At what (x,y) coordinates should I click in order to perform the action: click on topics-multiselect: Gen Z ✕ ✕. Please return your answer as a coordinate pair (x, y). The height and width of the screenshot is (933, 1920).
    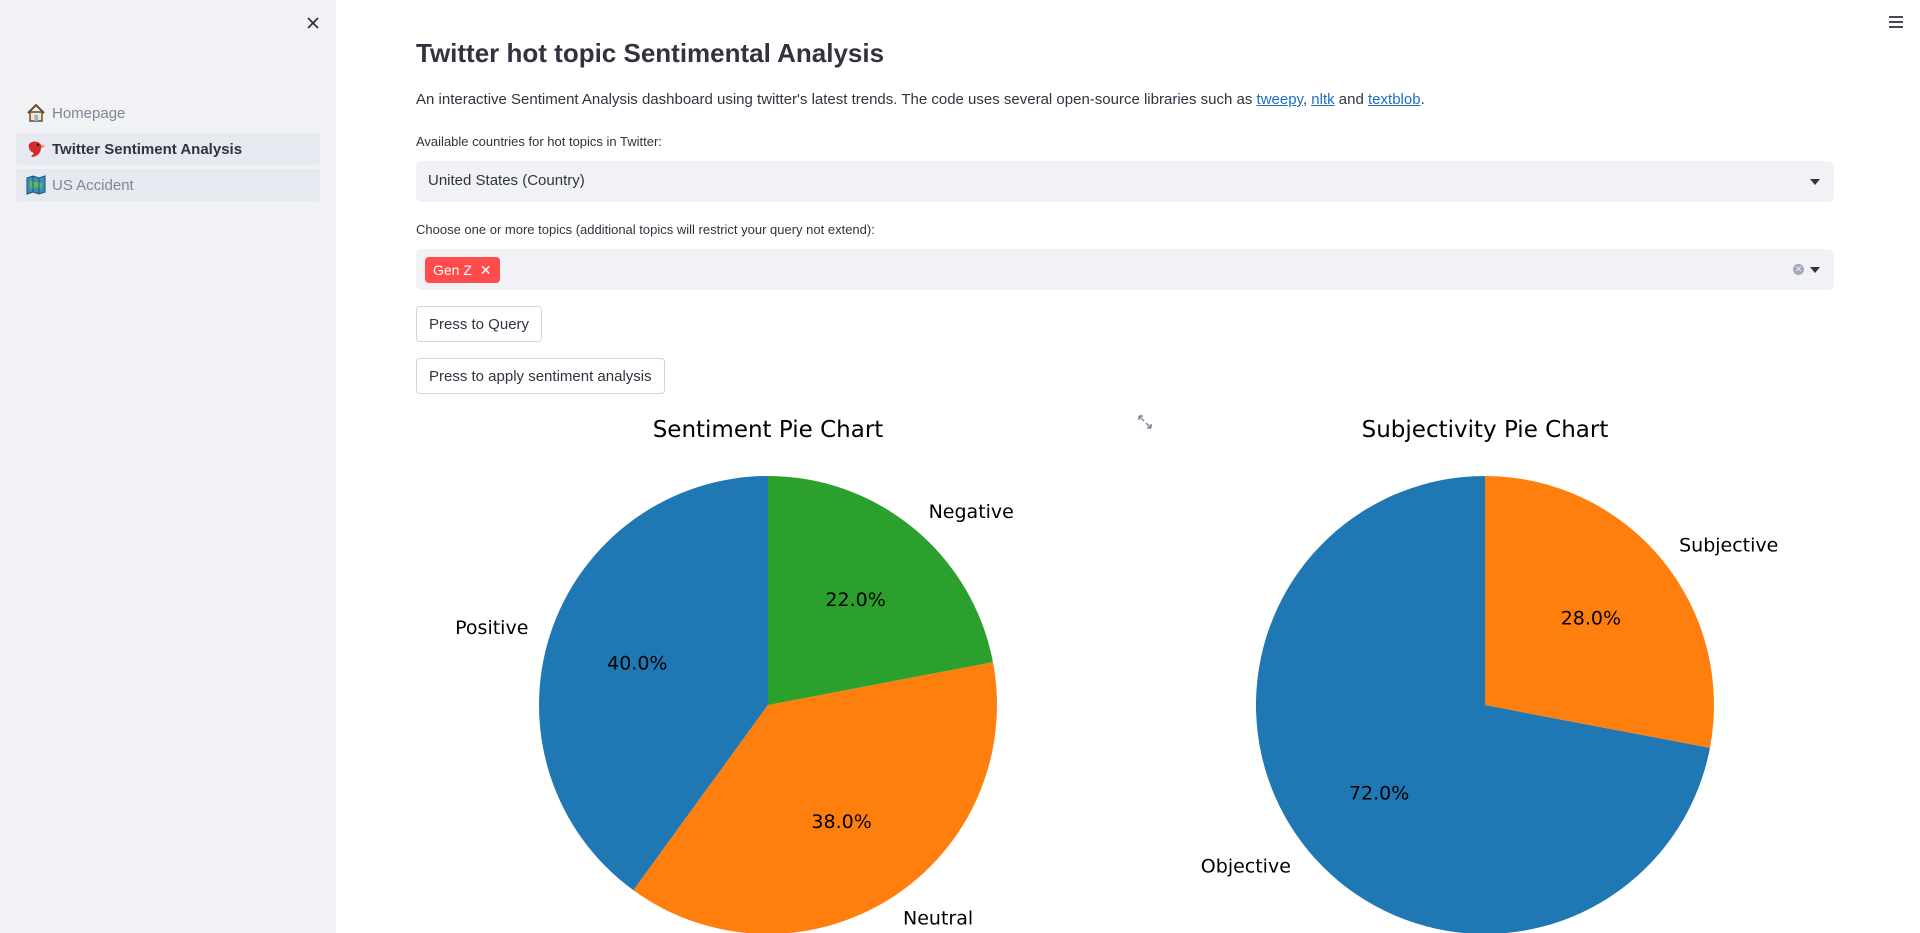
    Looking at the image, I should click on (1125, 269).